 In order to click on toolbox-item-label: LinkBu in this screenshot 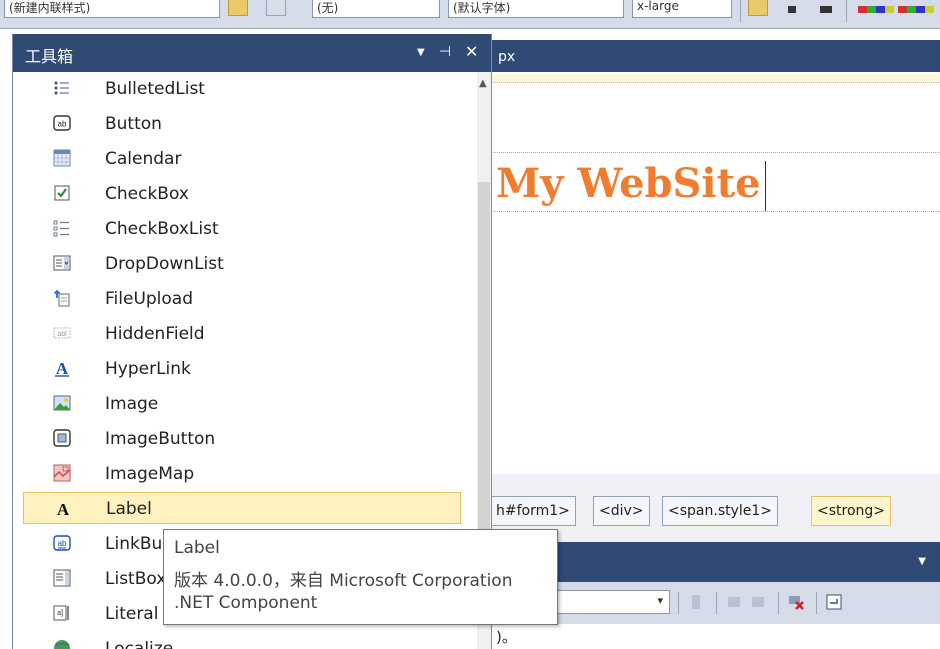, I will do `click(134, 544)`.